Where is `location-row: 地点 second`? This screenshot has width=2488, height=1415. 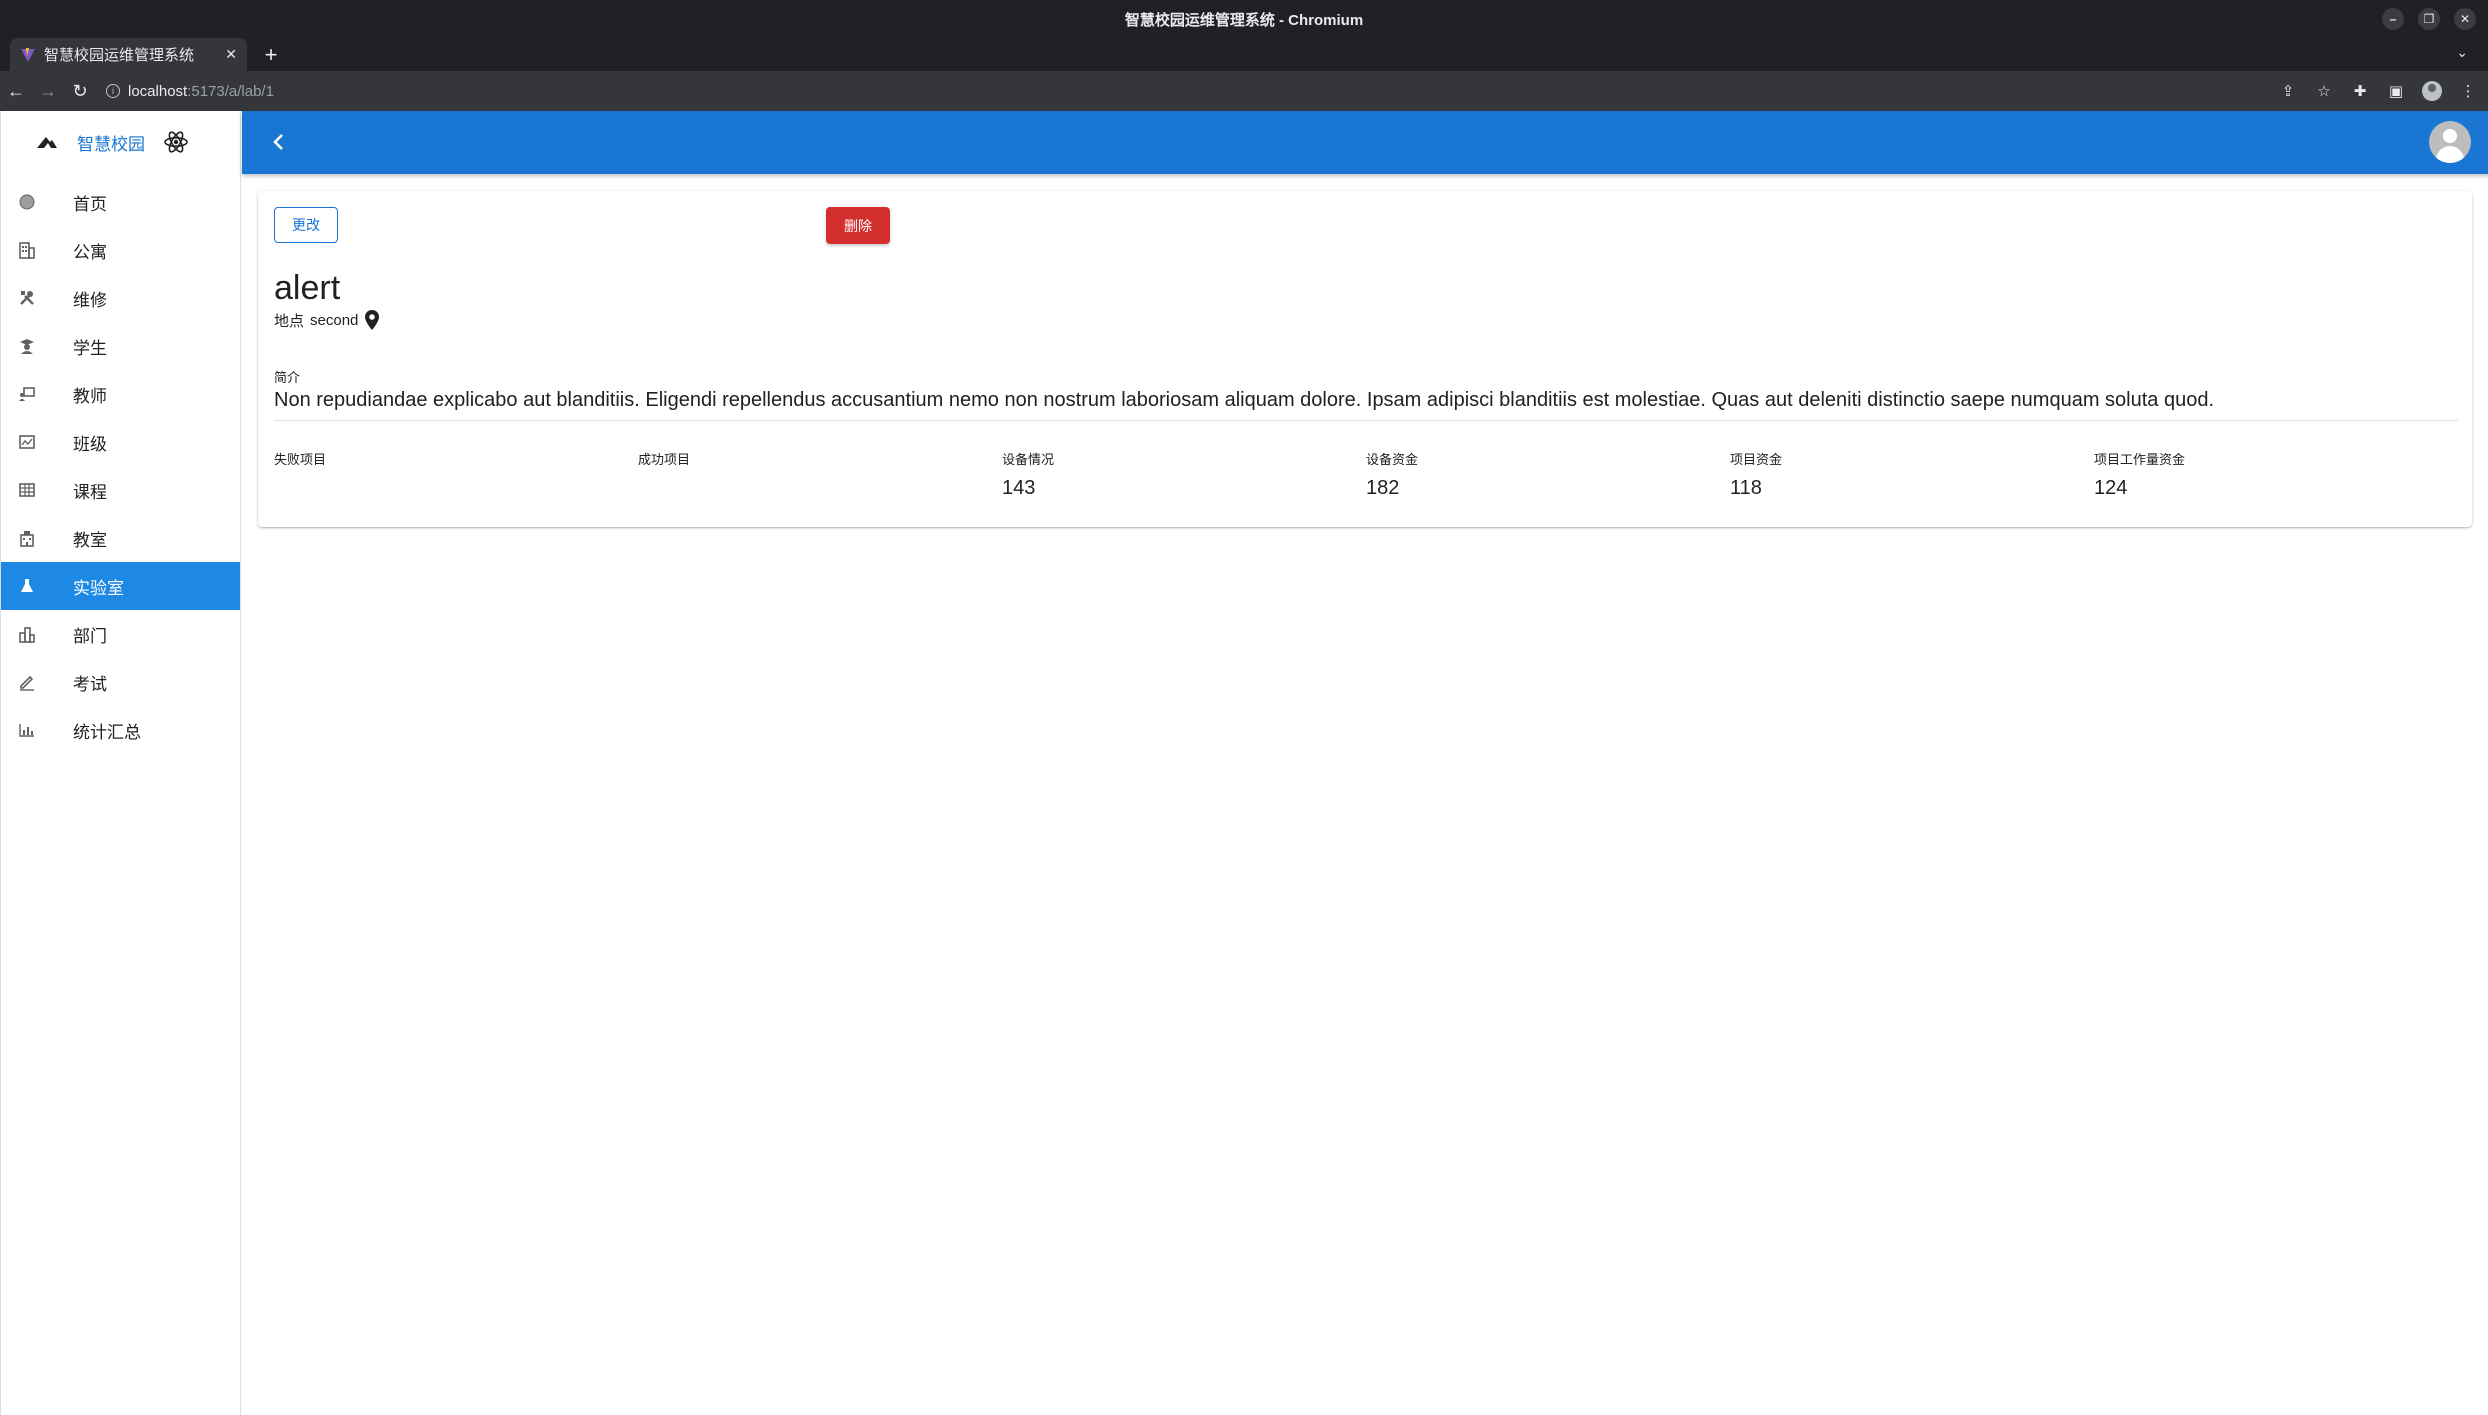
location-row: 地点 second is located at coordinates (327, 320).